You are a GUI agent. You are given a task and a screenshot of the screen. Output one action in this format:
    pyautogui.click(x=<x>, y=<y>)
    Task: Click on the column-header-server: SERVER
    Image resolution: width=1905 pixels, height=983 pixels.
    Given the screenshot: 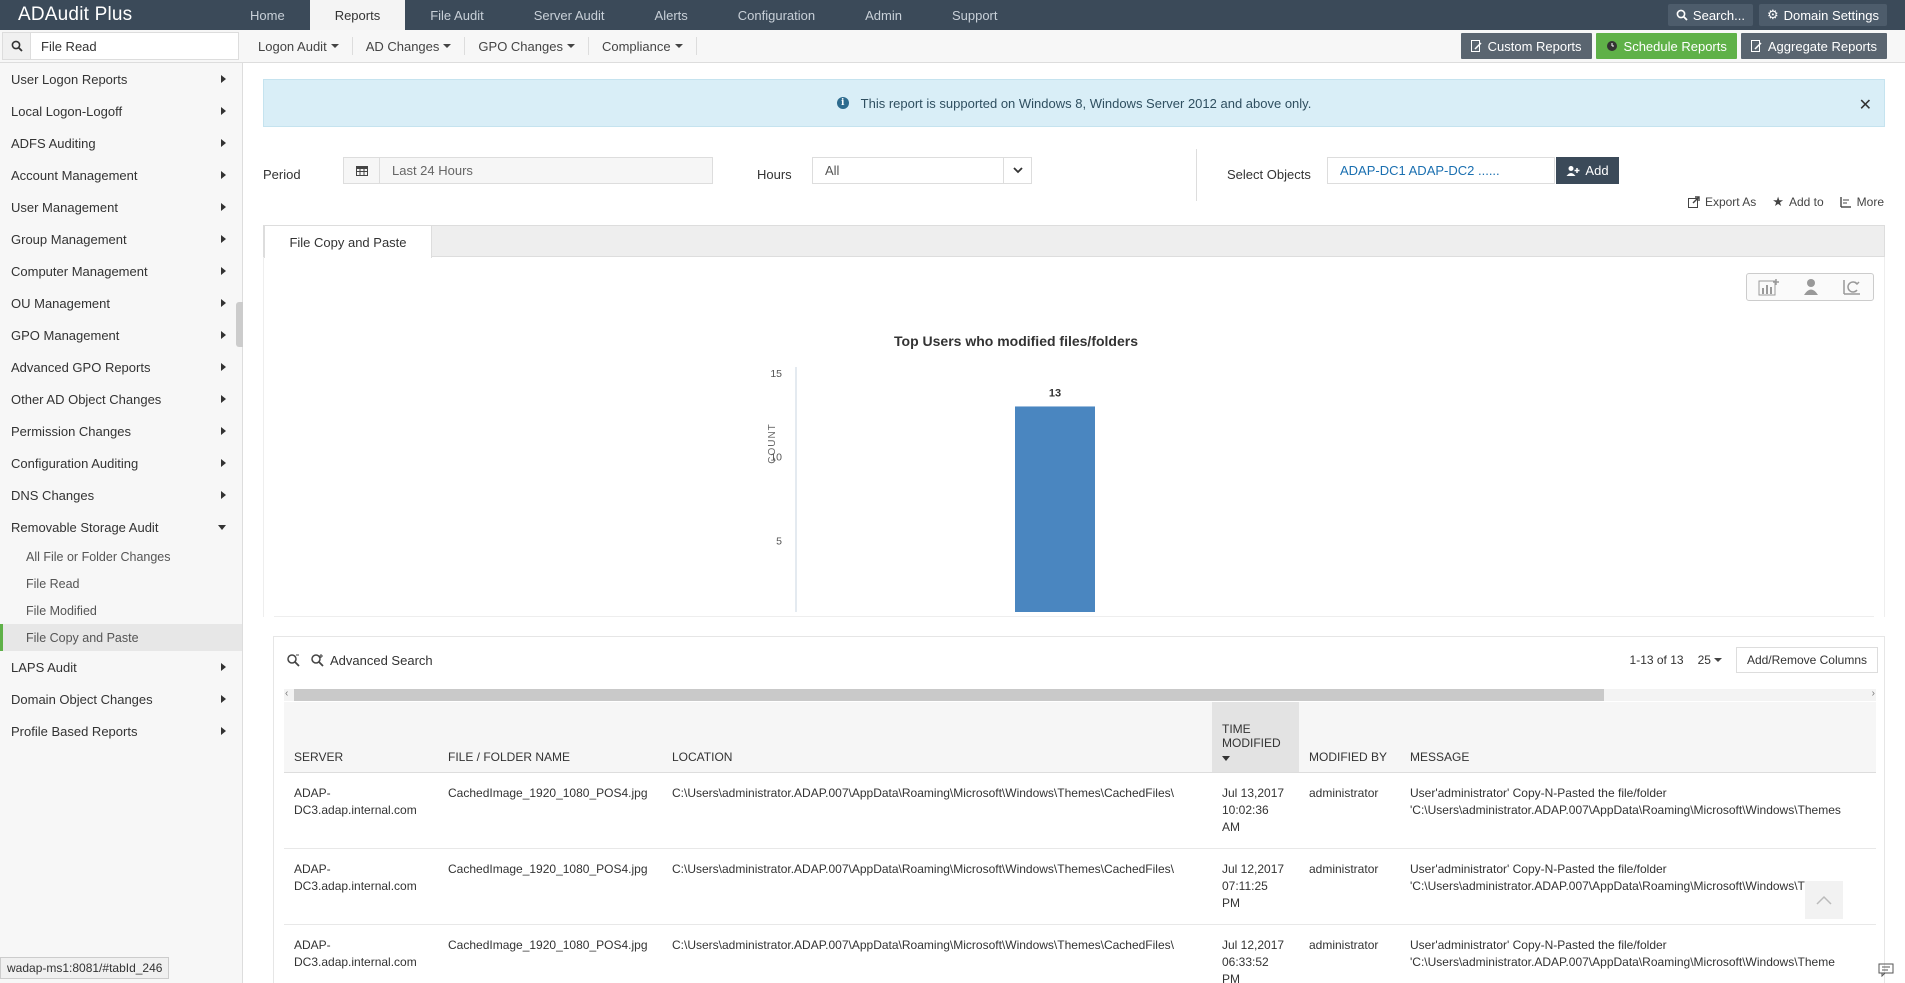 What is the action you would take?
    pyautogui.click(x=361, y=737)
    